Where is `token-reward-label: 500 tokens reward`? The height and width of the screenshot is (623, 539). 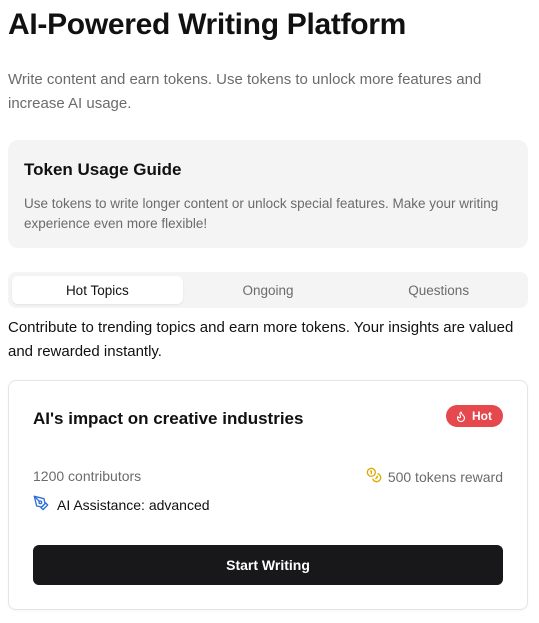
token-reward-label: 500 tokens reward is located at coordinates (445, 476).